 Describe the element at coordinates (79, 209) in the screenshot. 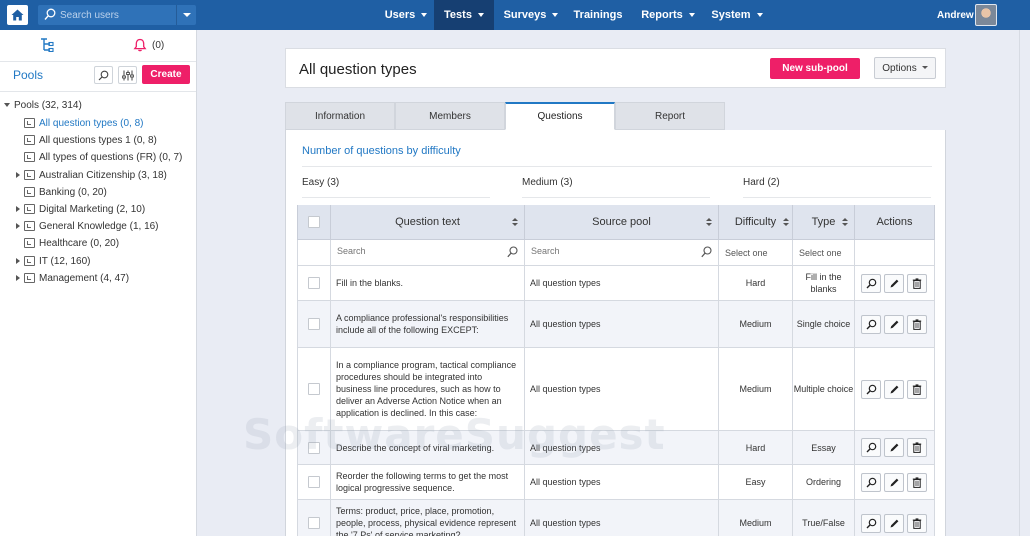

I see `tree-item-pool: Digital Marketing (2, 10)` at that location.